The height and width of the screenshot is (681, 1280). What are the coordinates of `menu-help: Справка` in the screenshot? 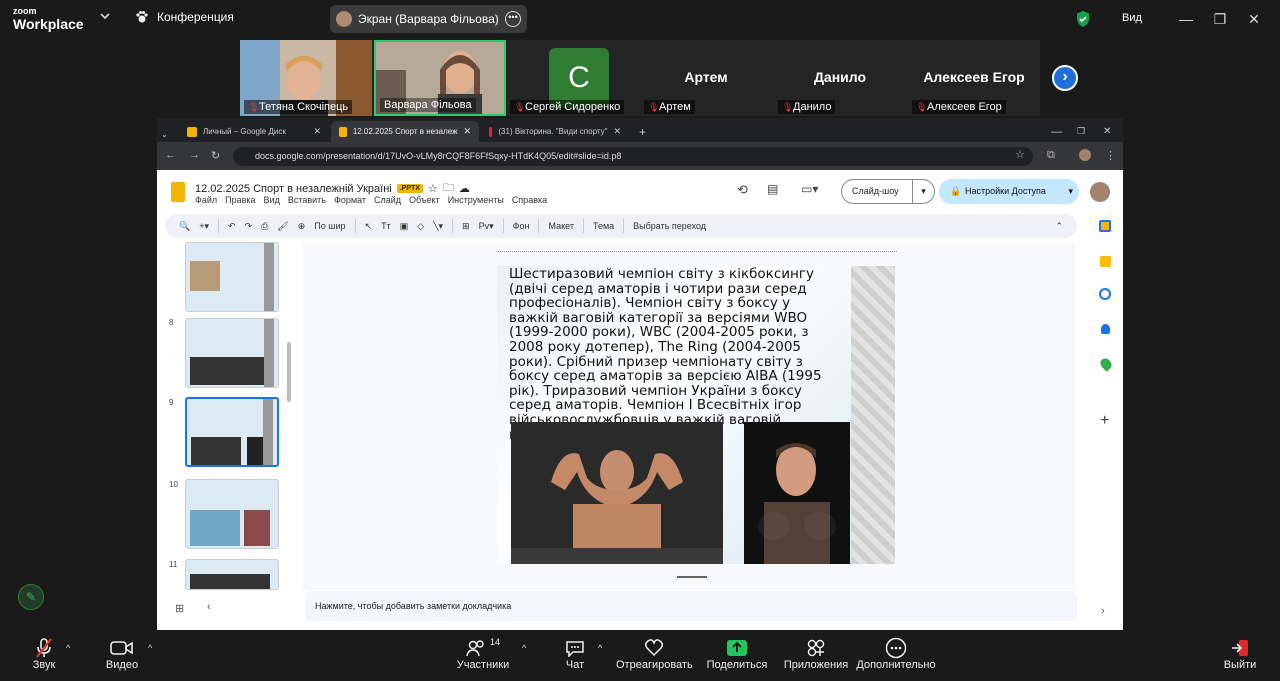 It's located at (529, 200).